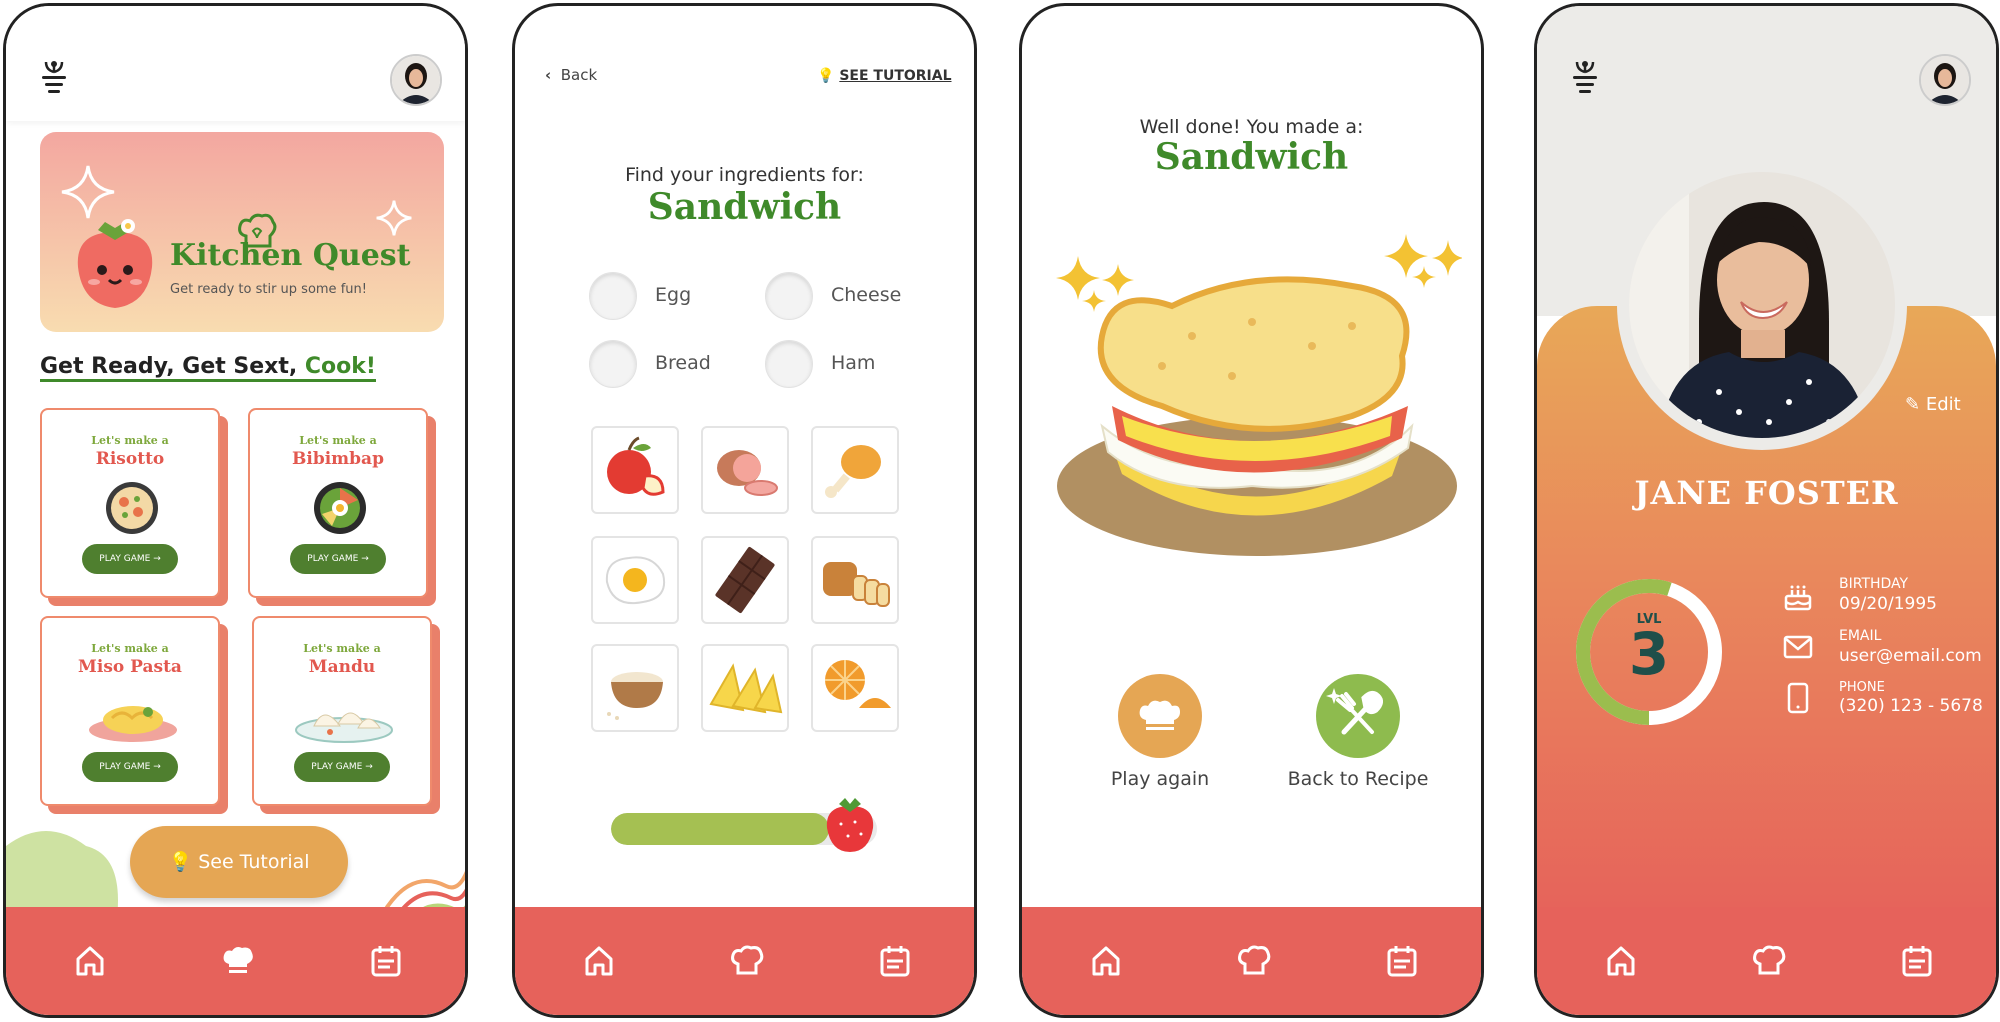 This screenshot has height=1022, width=2000. I want to click on food-tile-egg, so click(635, 580).